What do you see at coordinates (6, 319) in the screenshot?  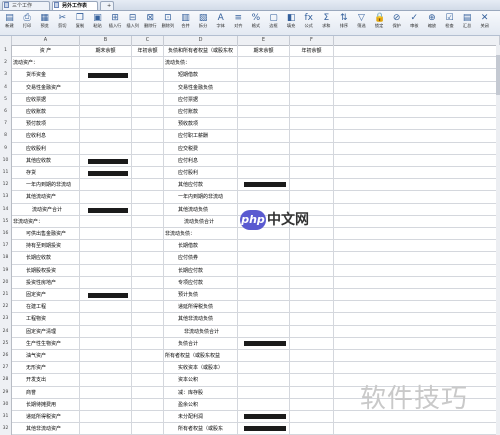 I see `row-header: 23` at bounding box center [6, 319].